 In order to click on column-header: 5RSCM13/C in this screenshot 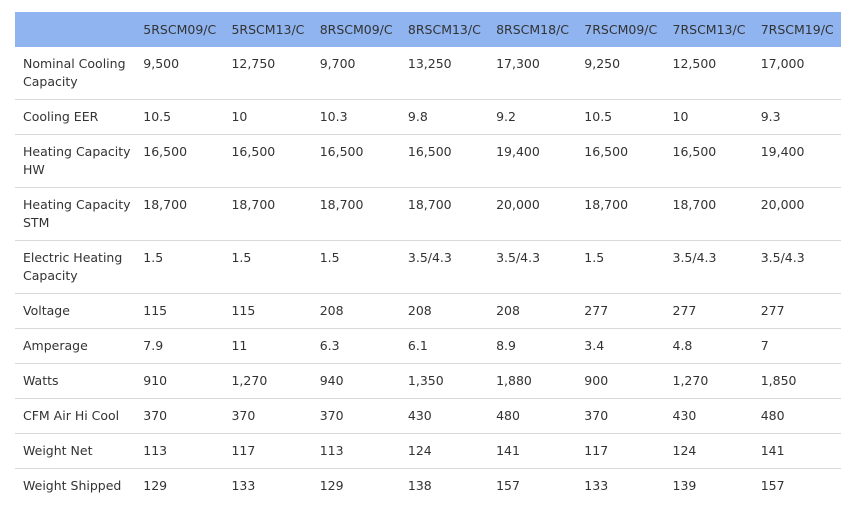, I will do `click(268, 29)`.